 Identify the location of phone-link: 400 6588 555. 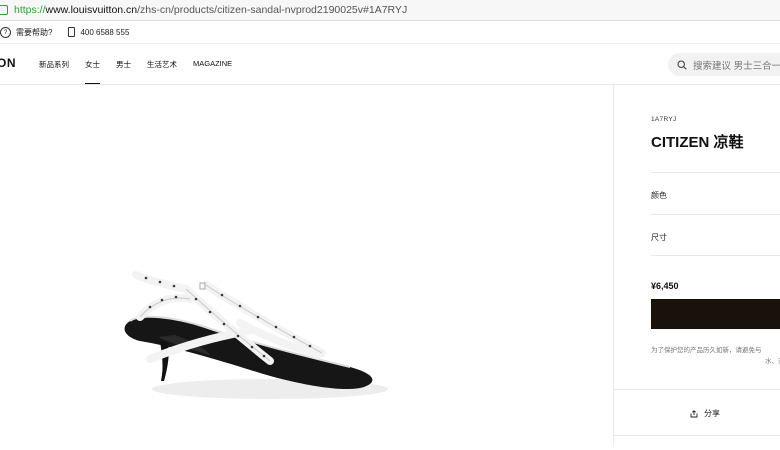
(98, 32).